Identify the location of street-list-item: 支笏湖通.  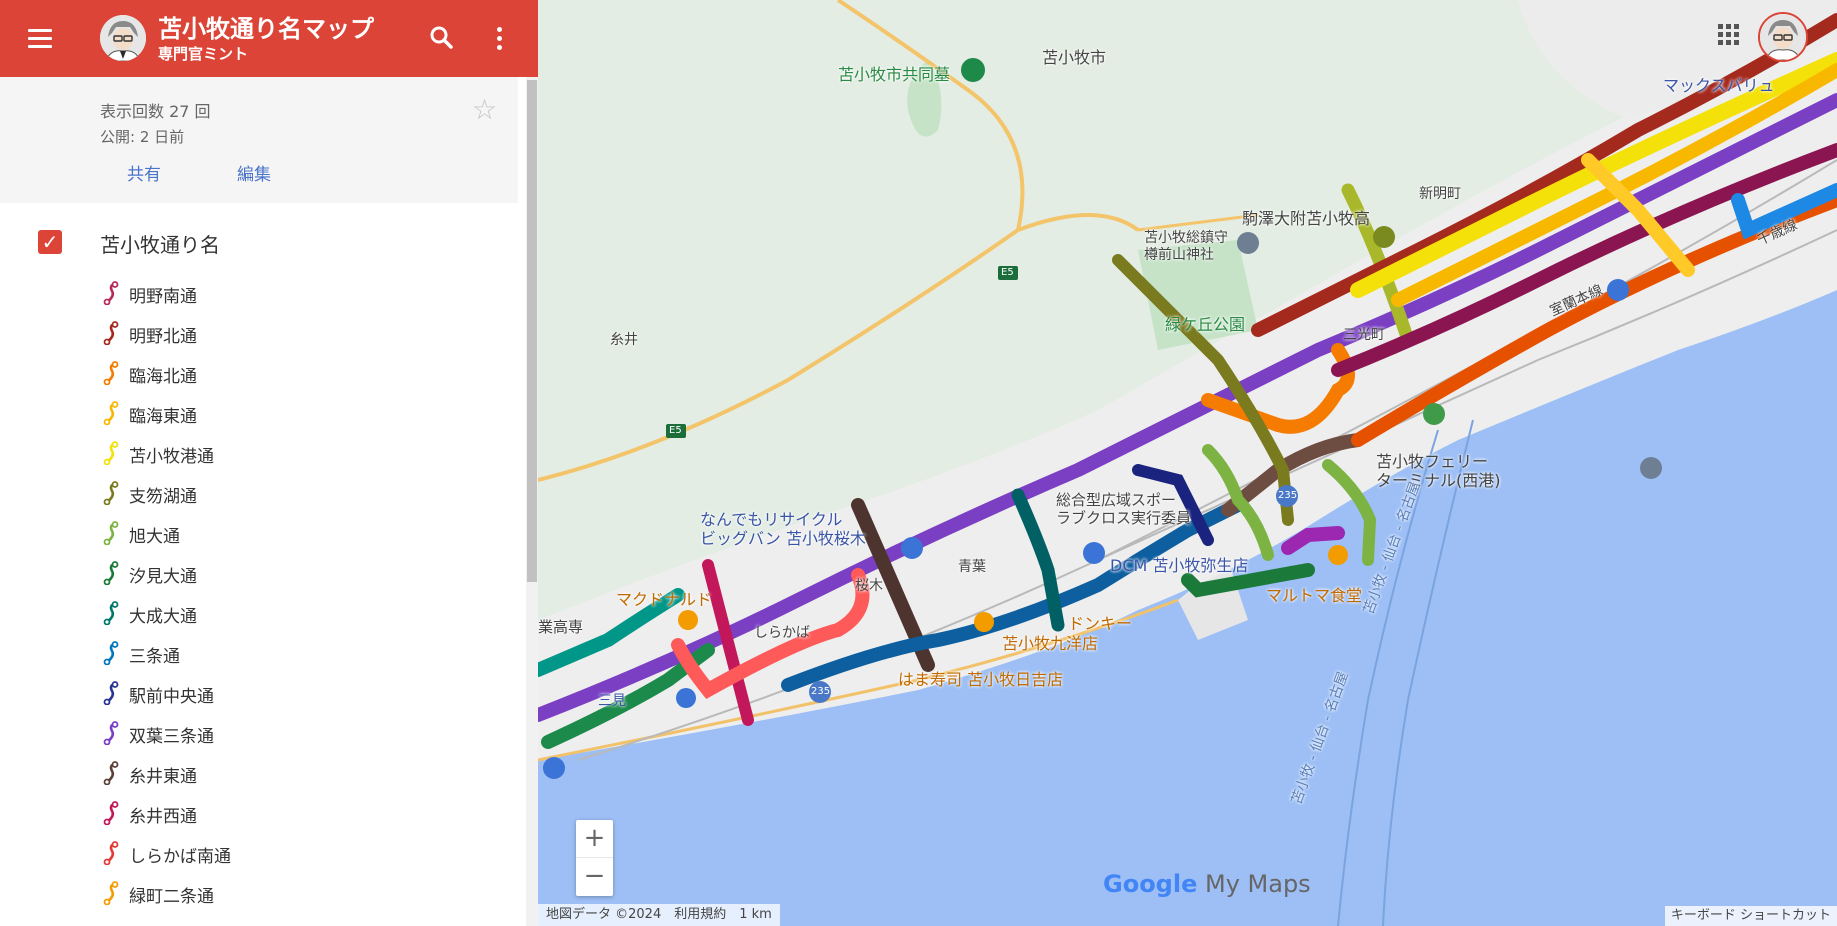
(260, 493).